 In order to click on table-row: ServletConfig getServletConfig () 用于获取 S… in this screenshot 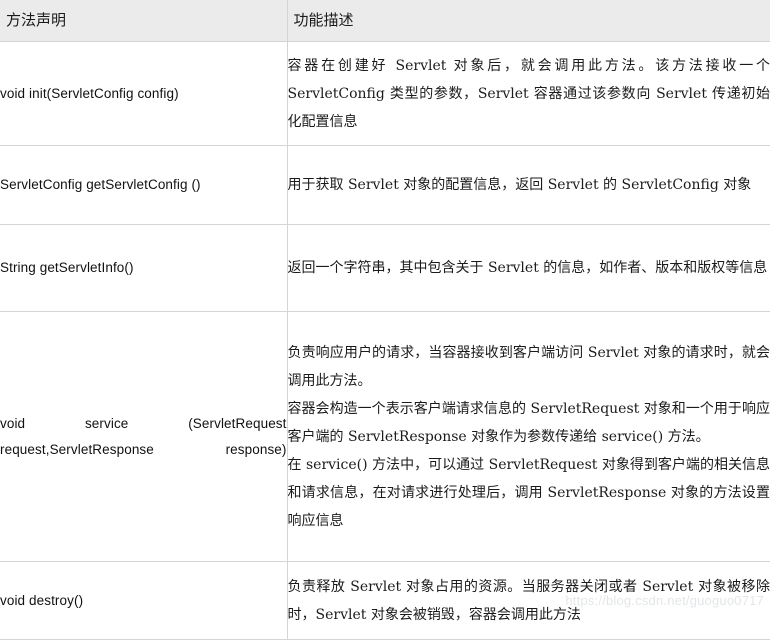, I will do `click(385, 185)`.